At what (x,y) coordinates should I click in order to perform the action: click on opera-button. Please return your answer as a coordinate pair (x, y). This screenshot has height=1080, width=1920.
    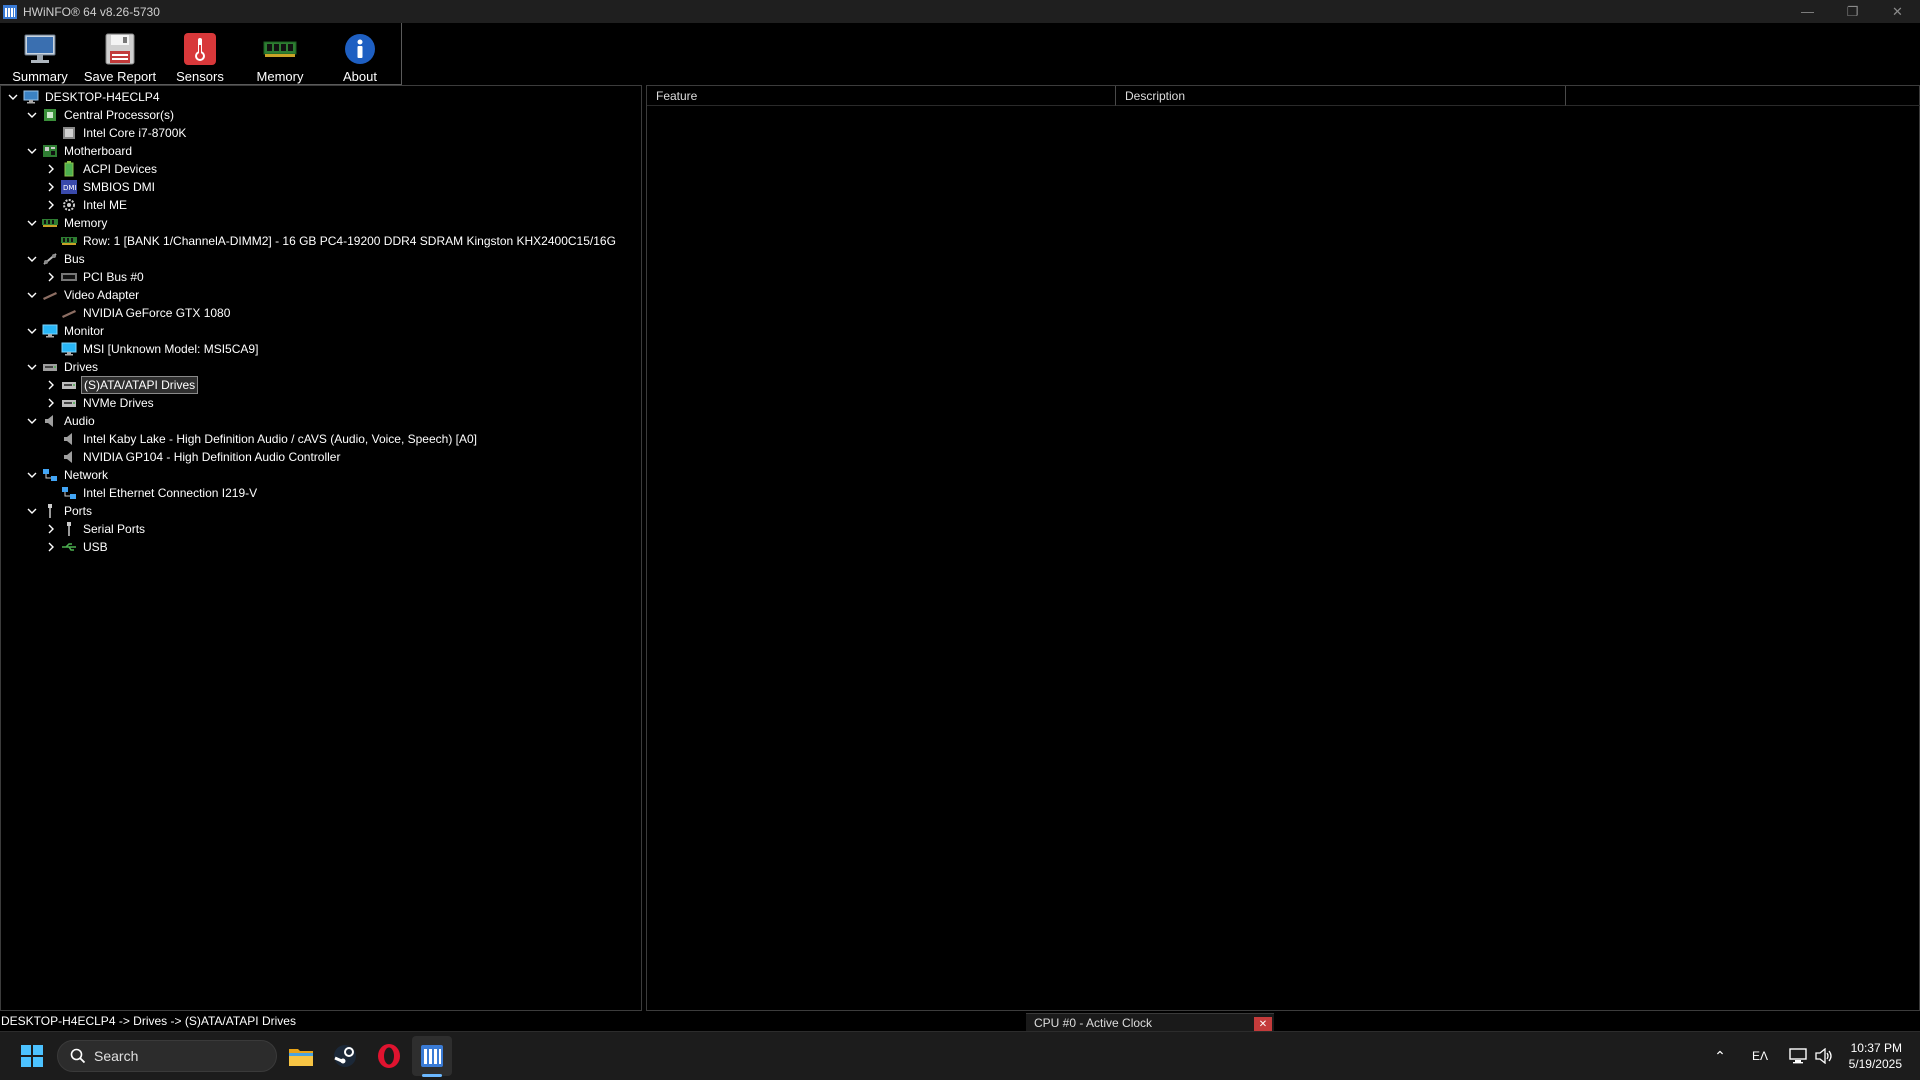
    Looking at the image, I should click on (389, 1056).